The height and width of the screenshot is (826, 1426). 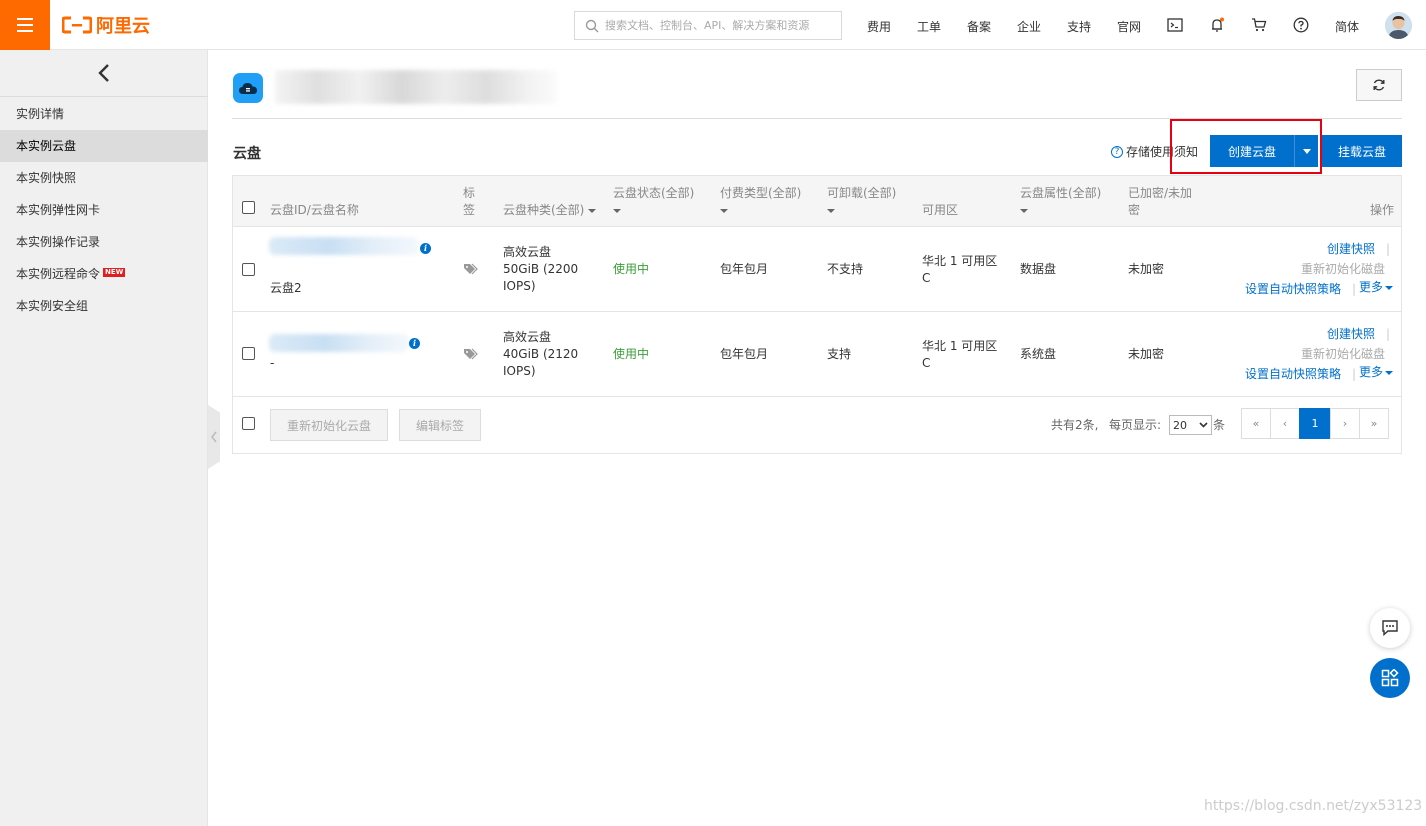 I want to click on global-search, so click(x=708, y=25).